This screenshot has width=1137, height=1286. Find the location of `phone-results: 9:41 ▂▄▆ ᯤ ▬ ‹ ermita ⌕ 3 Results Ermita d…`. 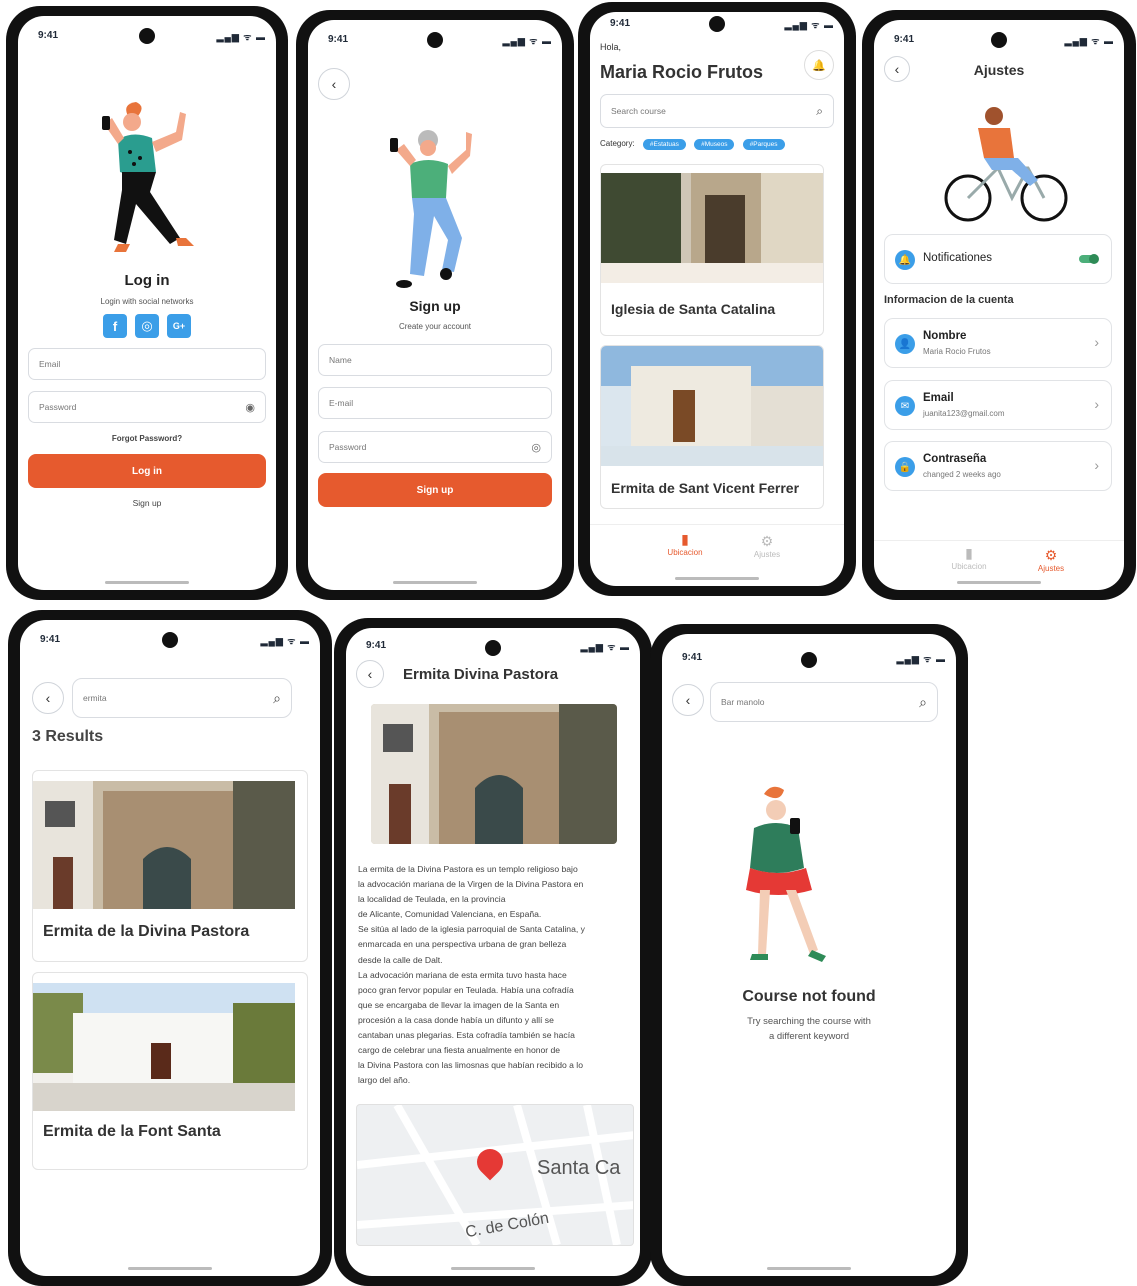

phone-results: 9:41 ▂▄▆ ᯤ ▬ ‹ ermita ⌕ 3 Results Ermita d… is located at coordinates (170, 948).